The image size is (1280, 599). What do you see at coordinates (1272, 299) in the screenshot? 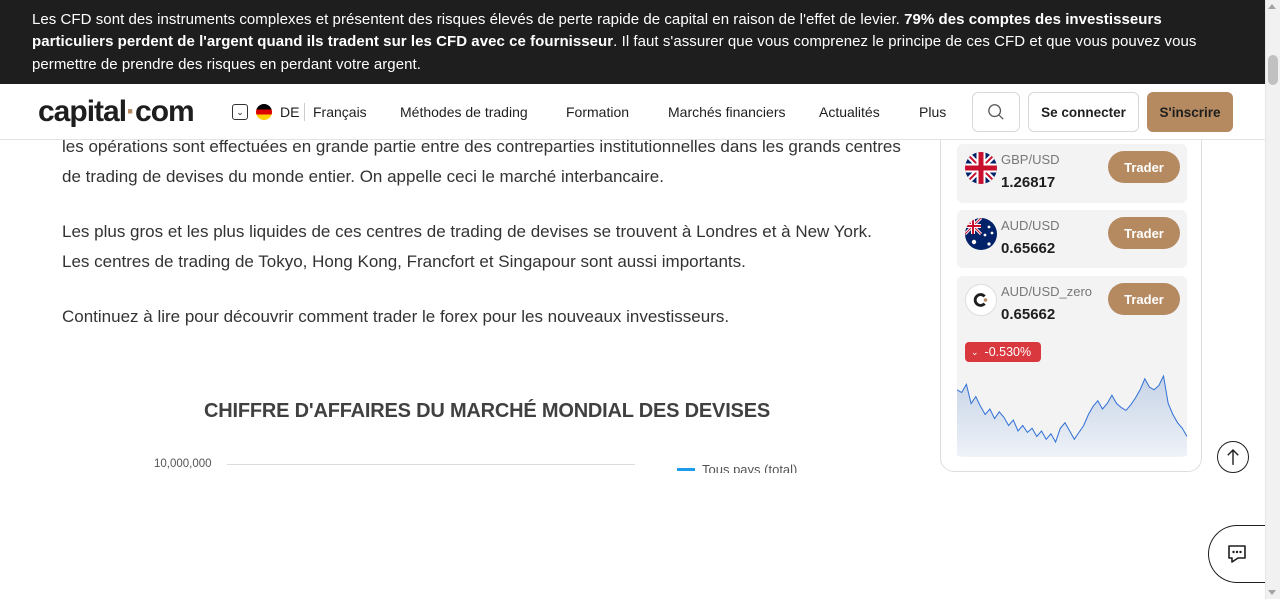
I see `page-scrollbar` at bounding box center [1272, 299].